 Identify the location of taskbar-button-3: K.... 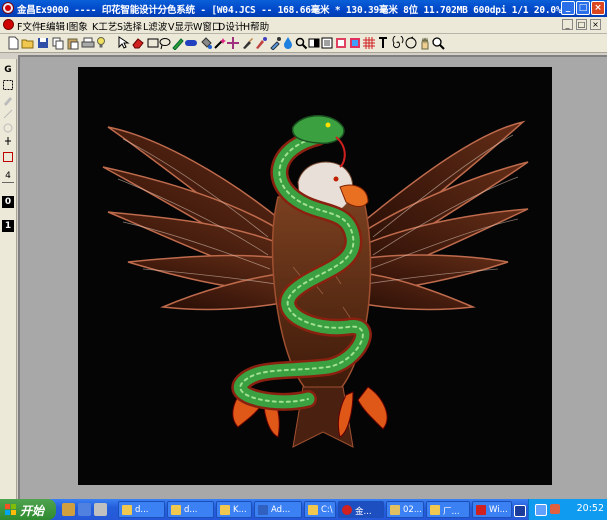
(234, 509).